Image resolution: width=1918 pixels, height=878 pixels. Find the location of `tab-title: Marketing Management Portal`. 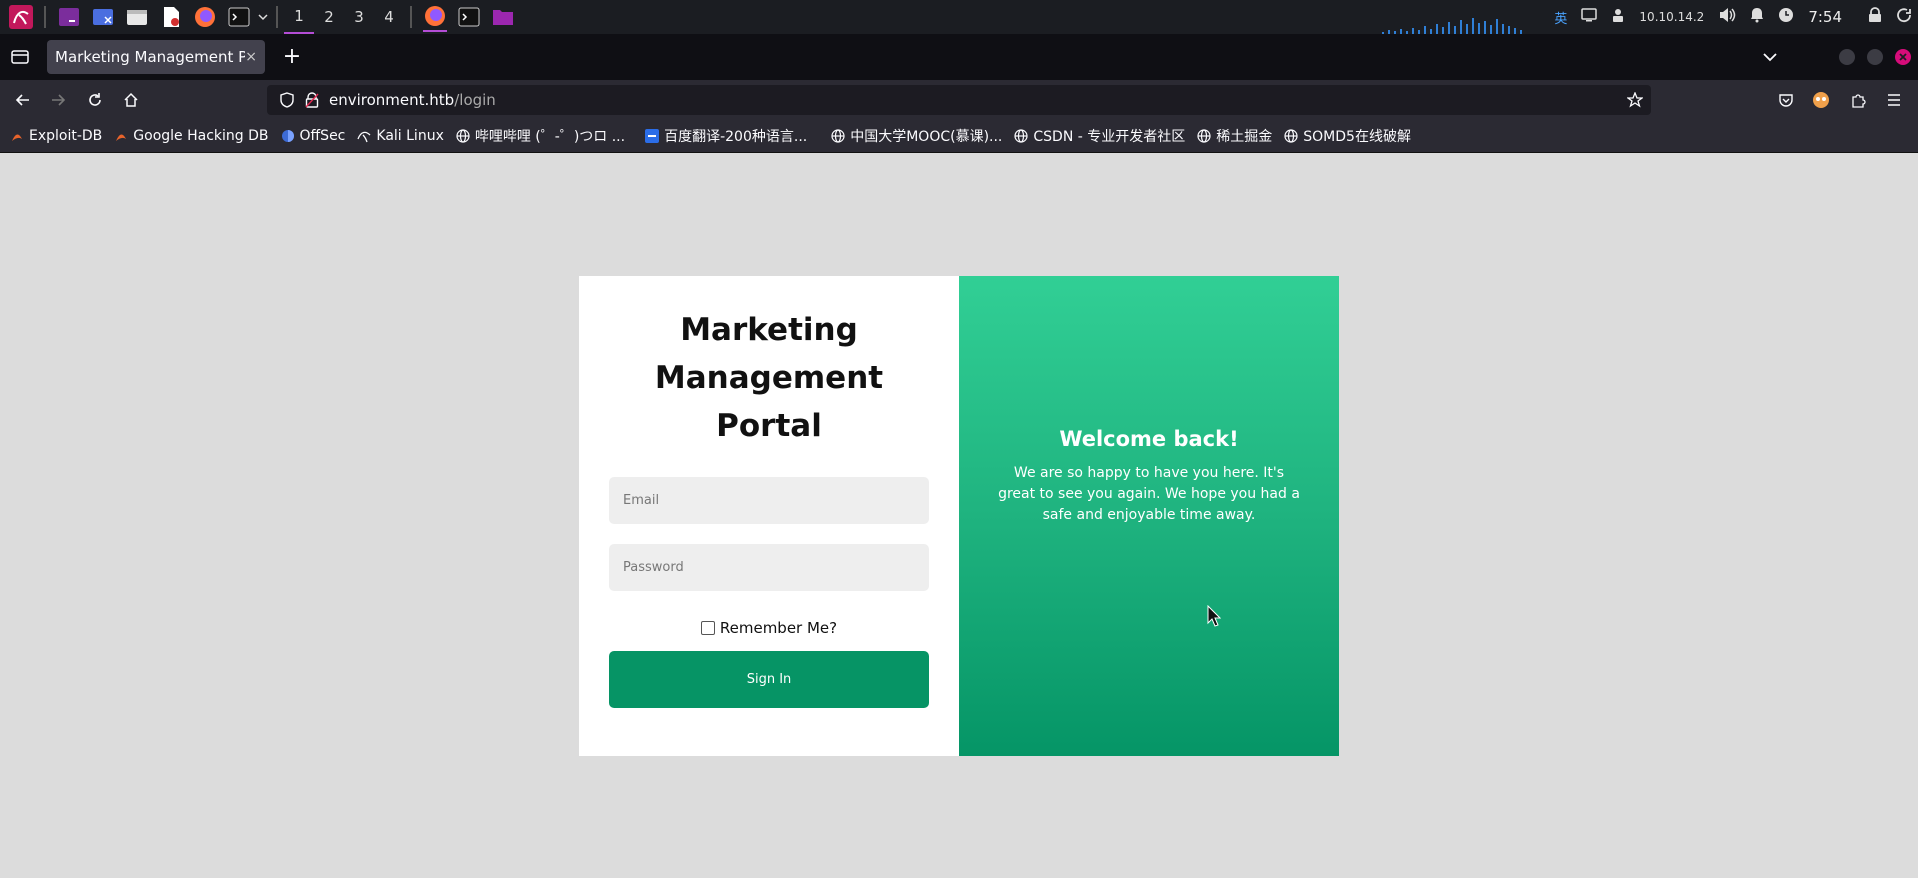

tab-title: Marketing Management Portal is located at coordinates (150, 57).